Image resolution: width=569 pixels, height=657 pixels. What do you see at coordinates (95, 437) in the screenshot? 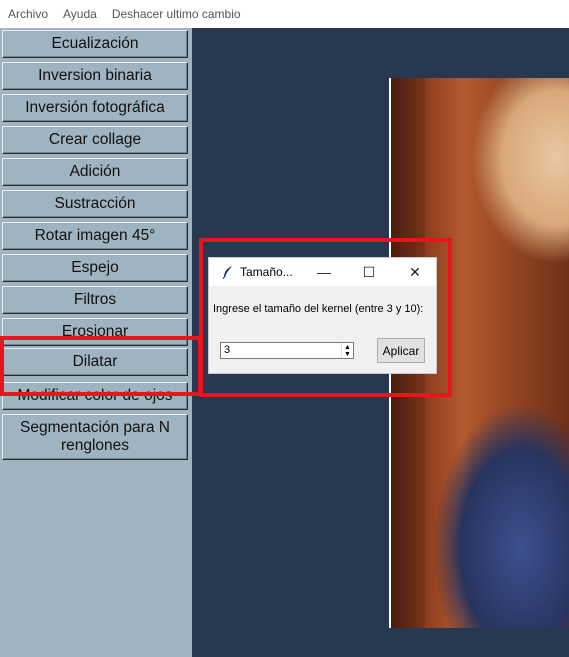
I see `segmentacion-renglones-button: Segmentación para N renglones` at bounding box center [95, 437].